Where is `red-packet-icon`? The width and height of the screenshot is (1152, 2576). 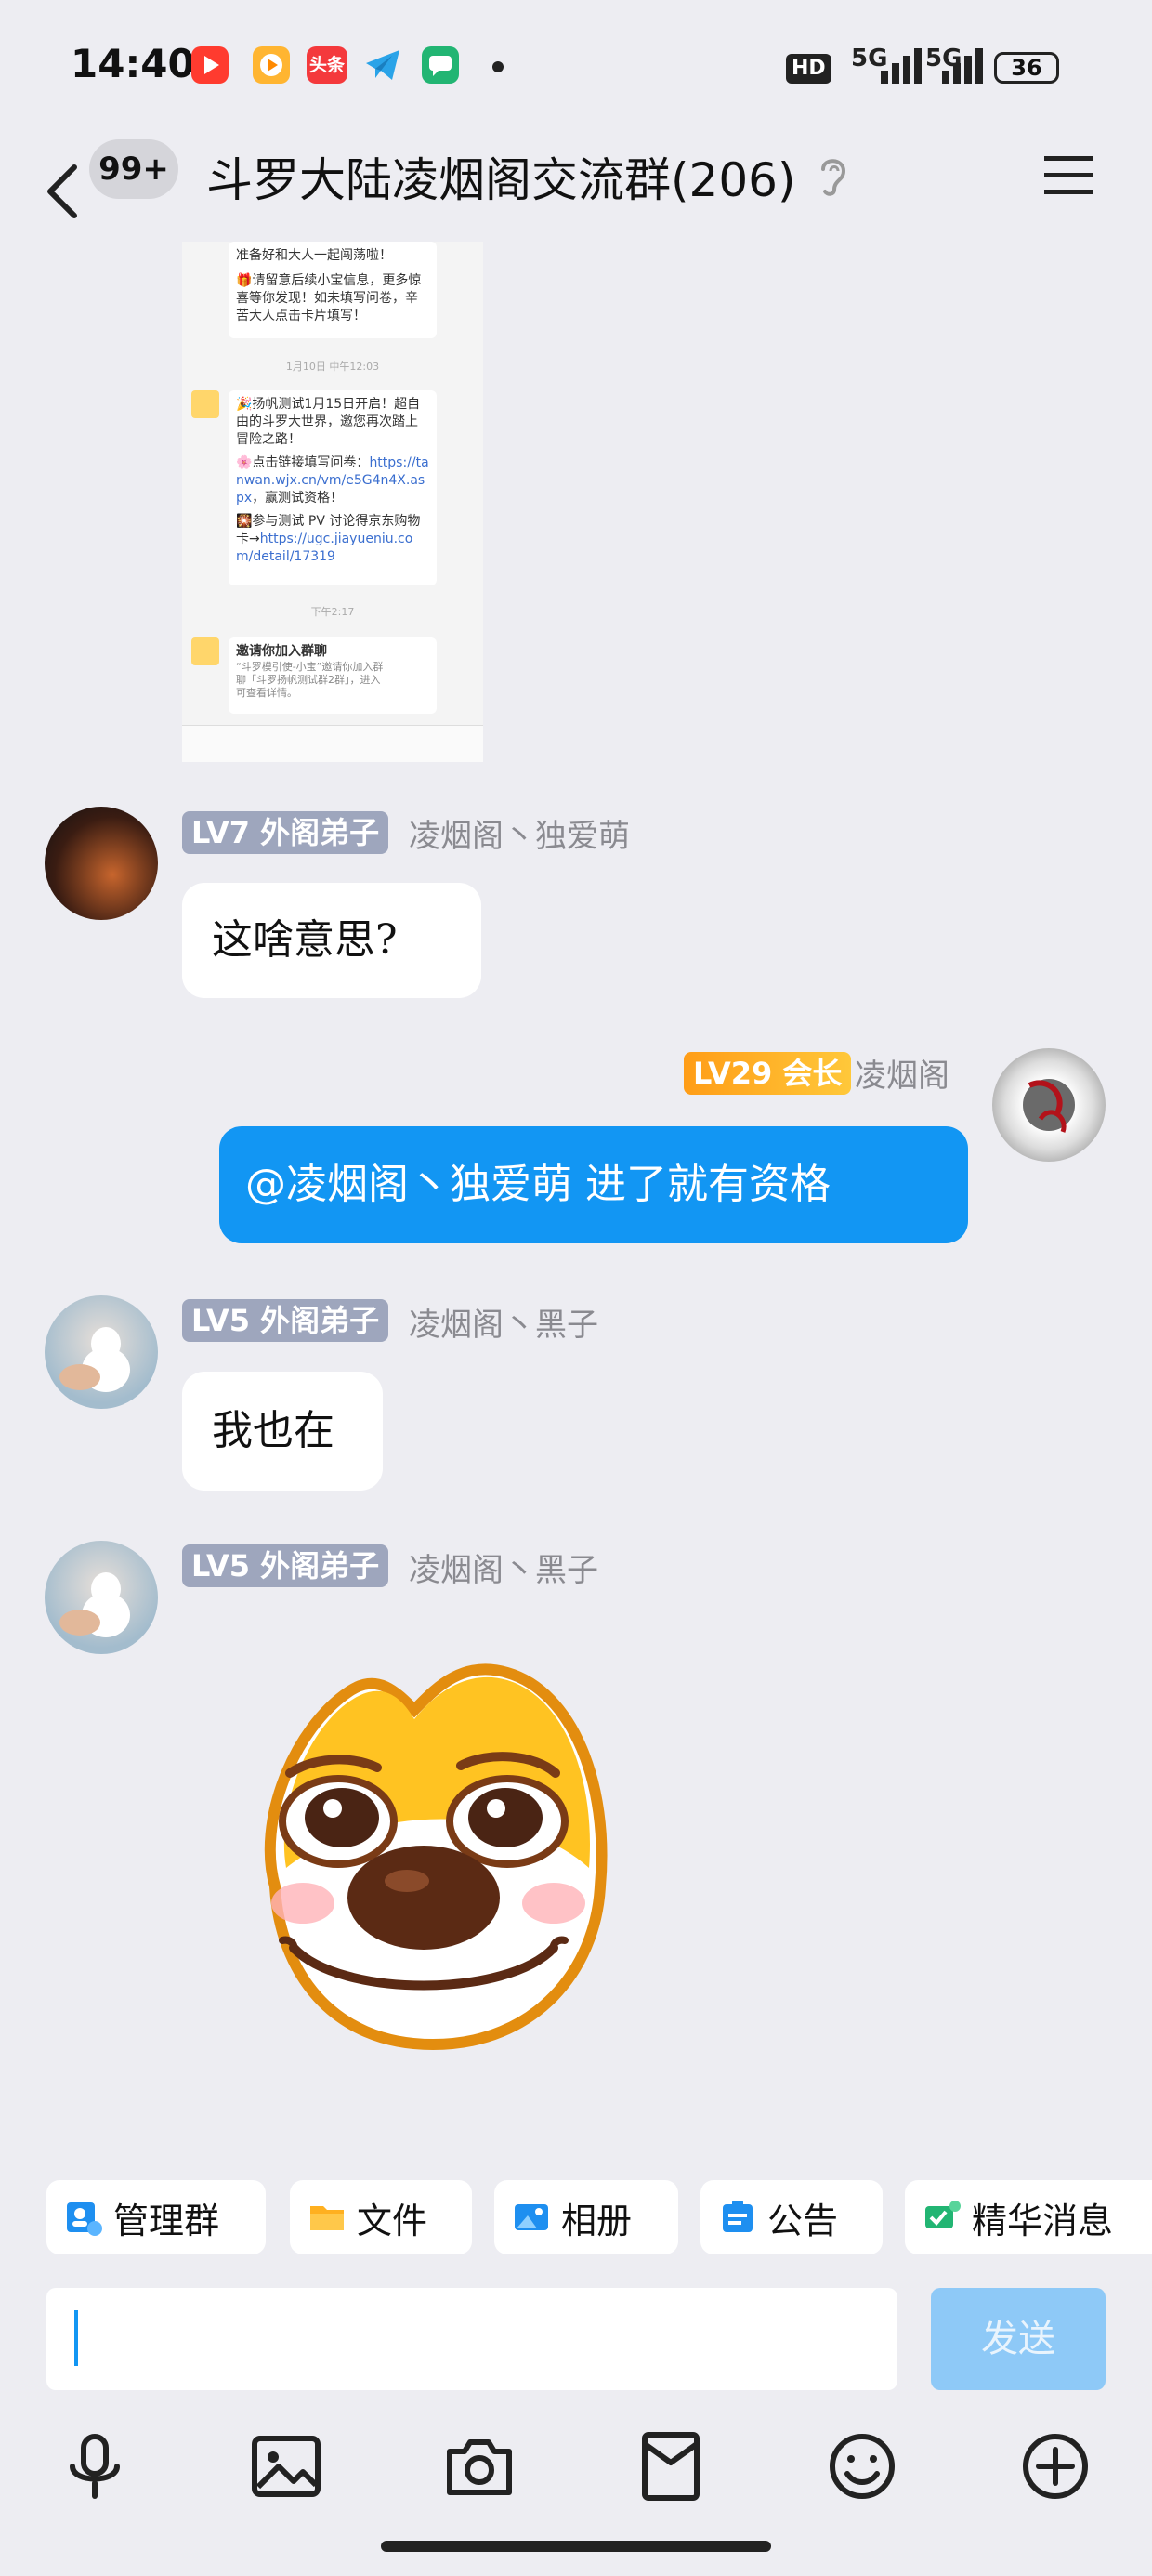 red-packet-icon is located at coordinates (671, 2466).